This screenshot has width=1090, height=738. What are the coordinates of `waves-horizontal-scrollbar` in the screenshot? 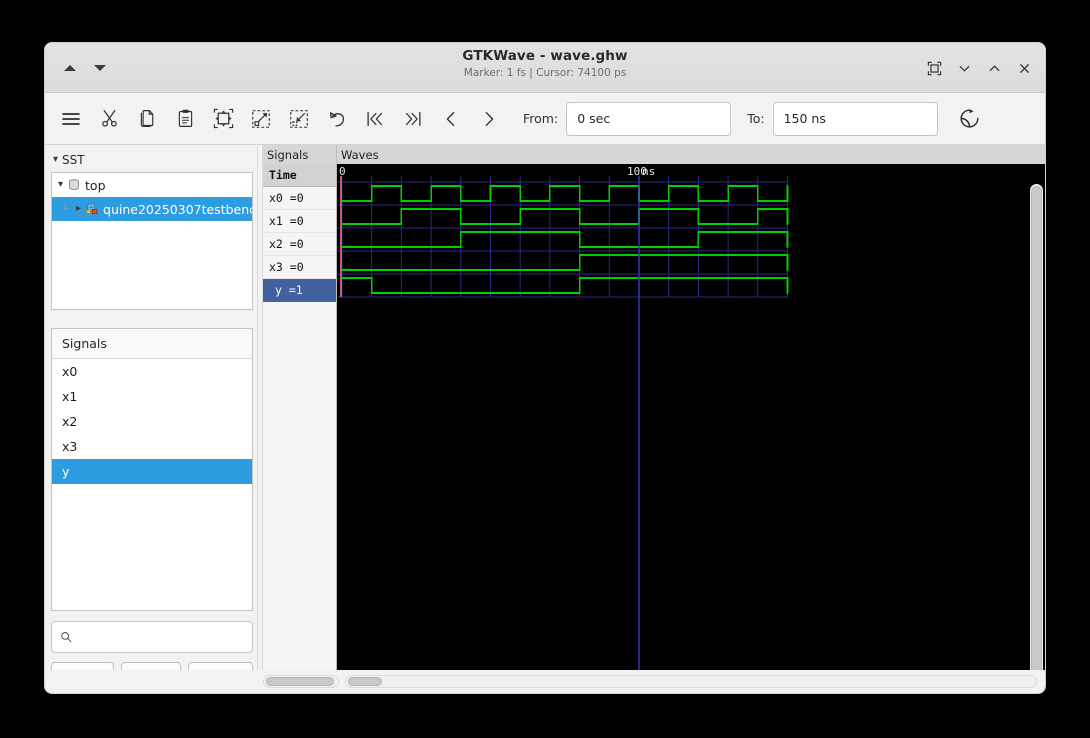 It's located at (691, 681).